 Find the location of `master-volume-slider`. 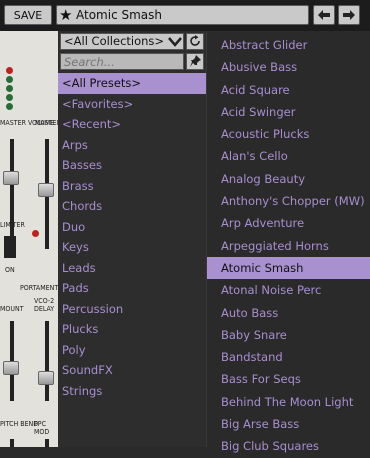

master-volume-slider is located at coordinates (11, 178).